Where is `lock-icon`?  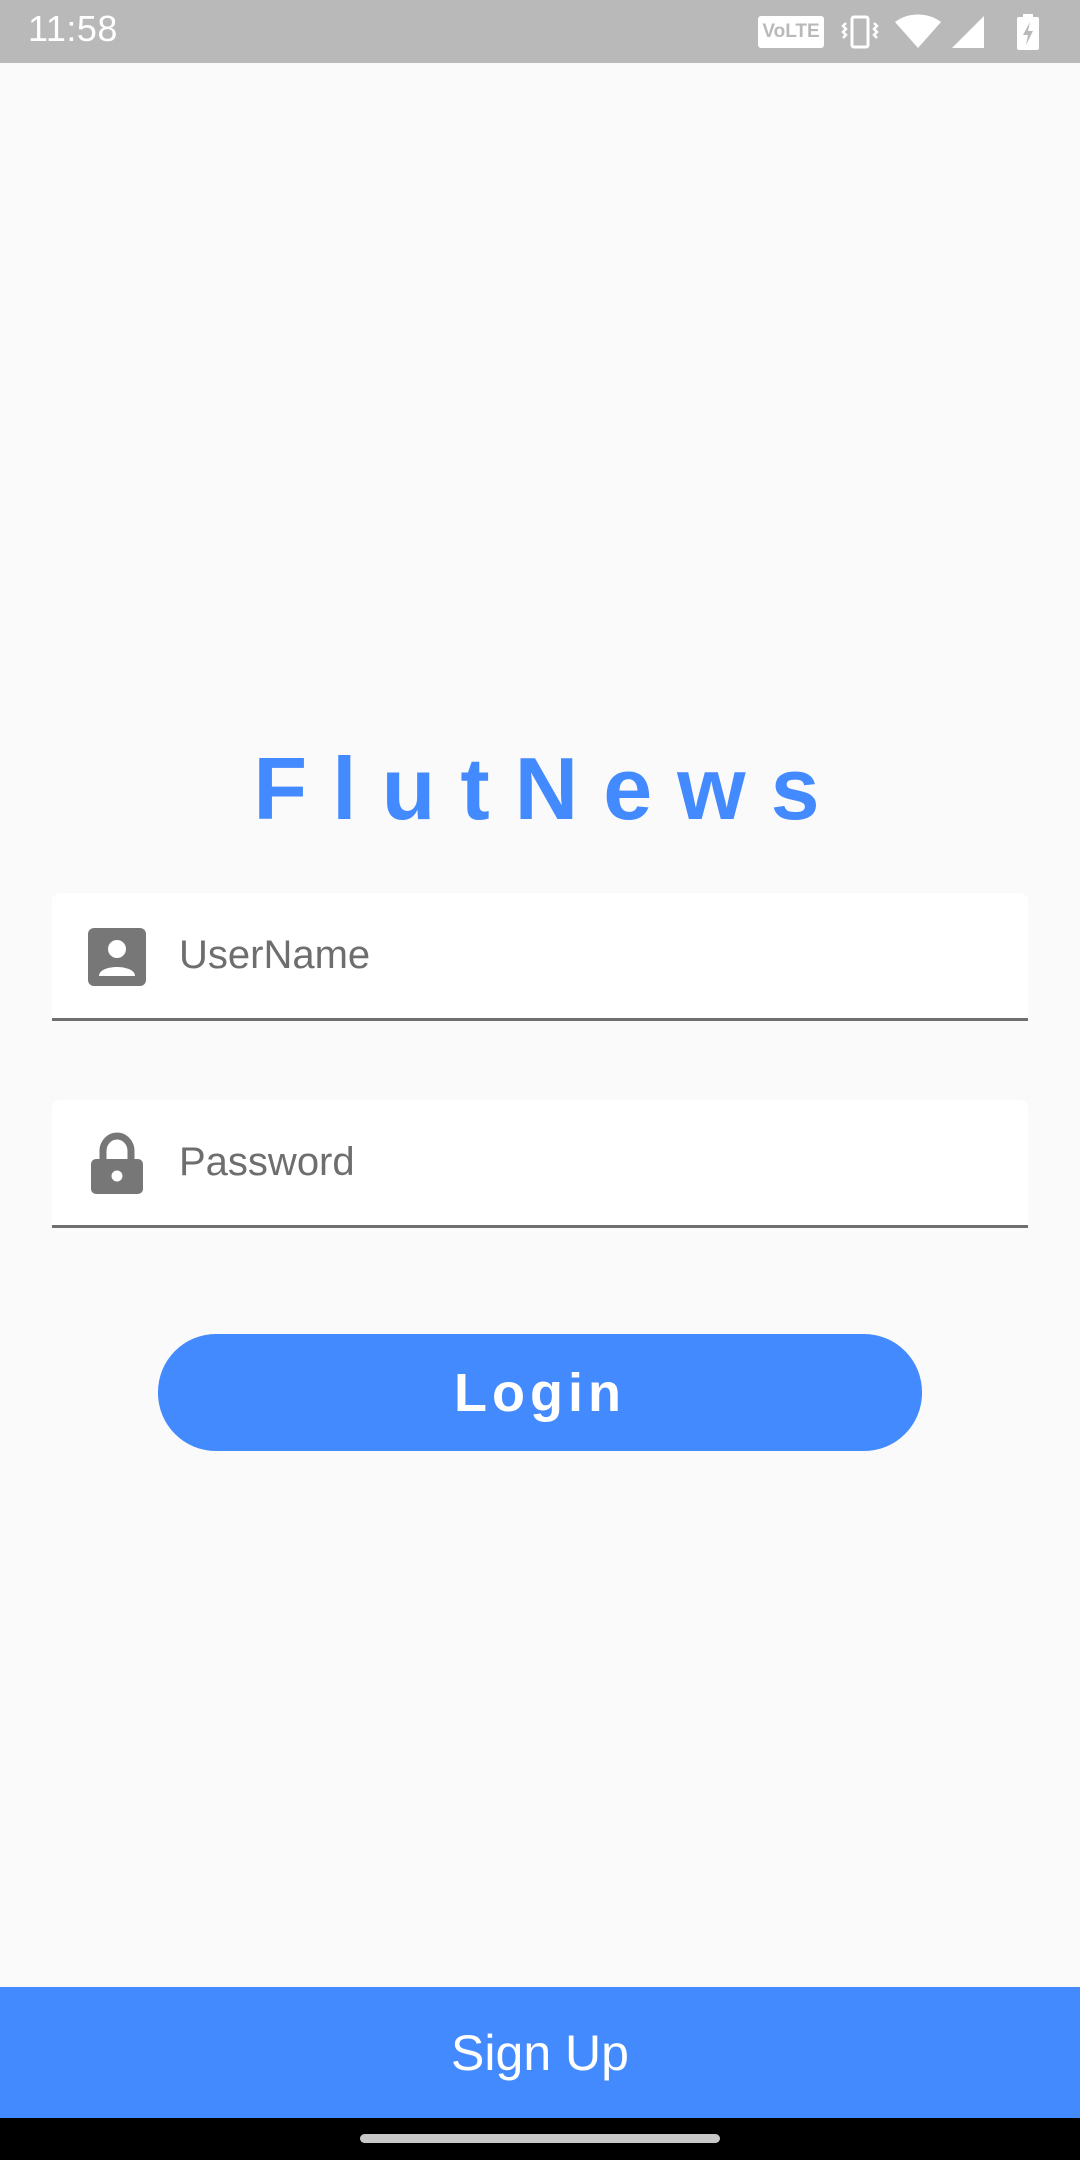 lock-icon is located at coordinates (117, 1163).